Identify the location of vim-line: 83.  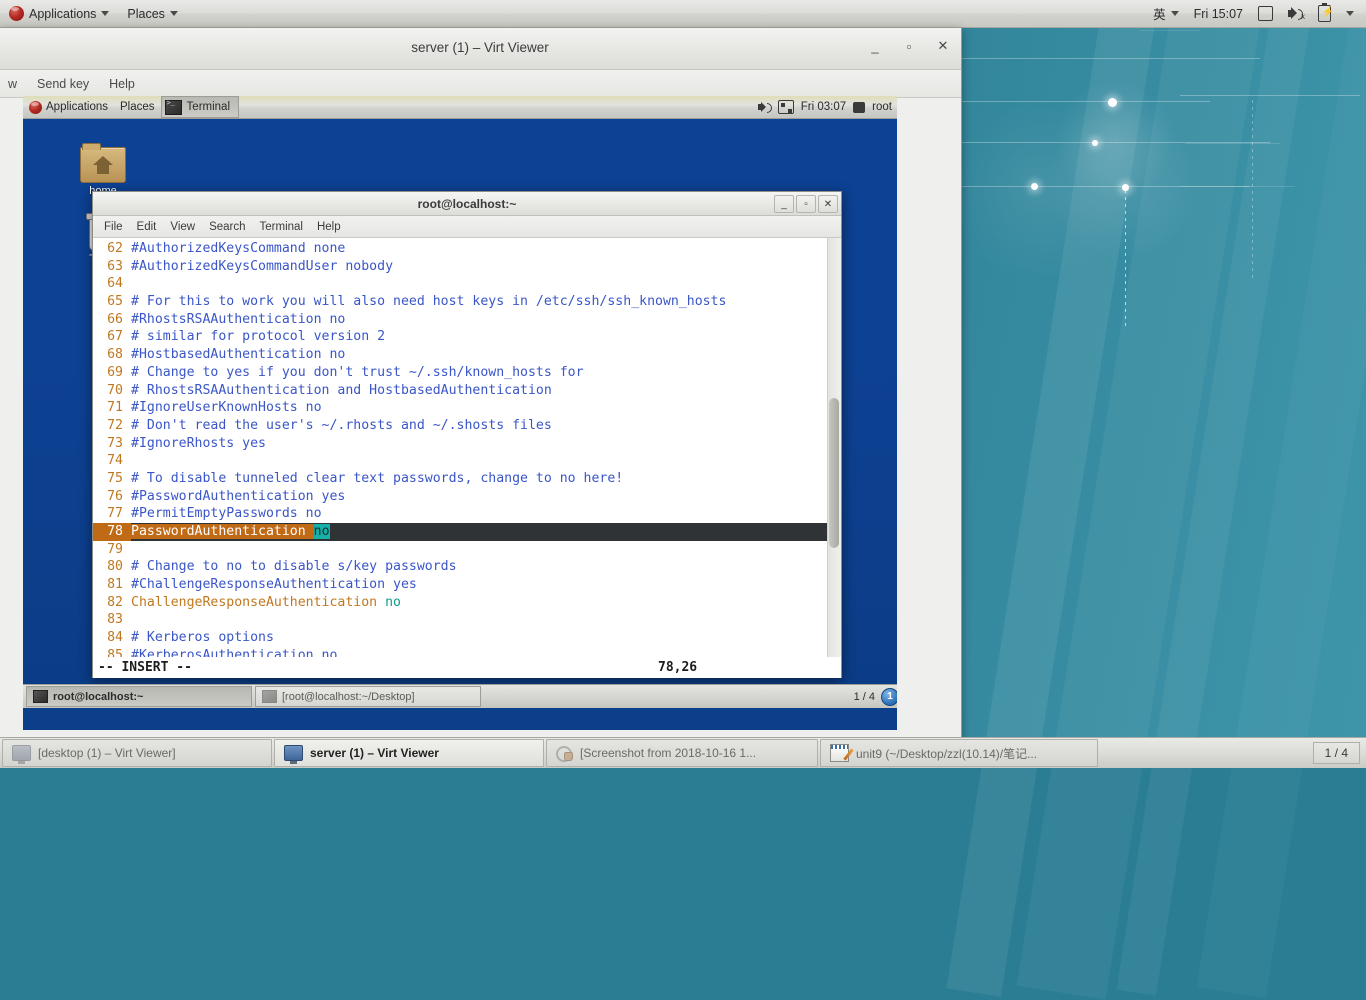
(467, 620).